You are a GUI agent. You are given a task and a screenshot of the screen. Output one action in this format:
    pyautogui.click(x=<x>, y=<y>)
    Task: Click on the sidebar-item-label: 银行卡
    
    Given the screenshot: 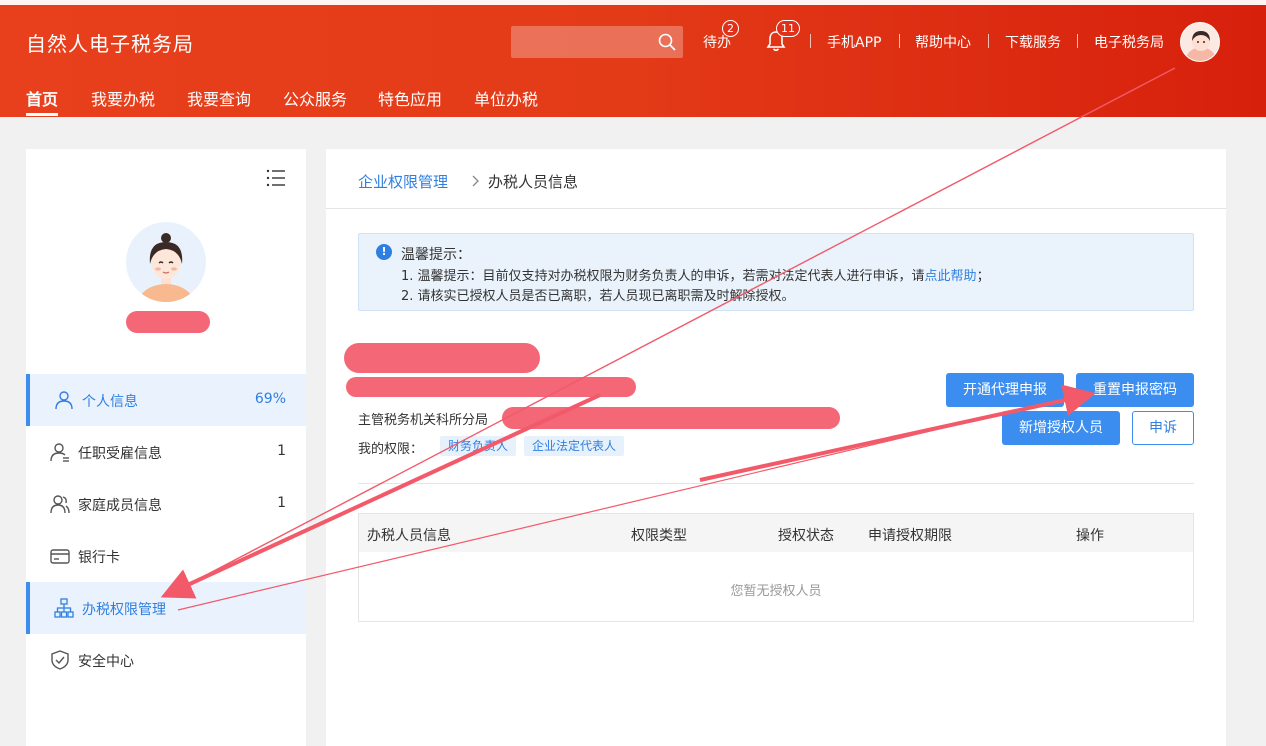 What is the action you would take?
    pyautogui.click(x=99, y=558)
    